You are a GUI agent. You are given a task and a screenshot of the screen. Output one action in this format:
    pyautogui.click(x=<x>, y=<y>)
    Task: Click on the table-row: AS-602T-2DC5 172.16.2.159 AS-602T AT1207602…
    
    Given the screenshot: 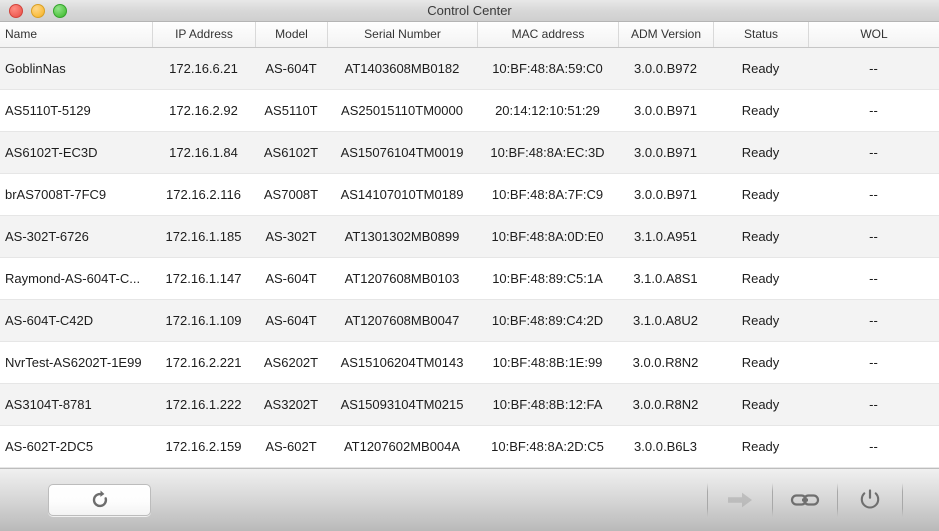 What is the action you would take?
    pyautogui.click(x=469, y=447)
    